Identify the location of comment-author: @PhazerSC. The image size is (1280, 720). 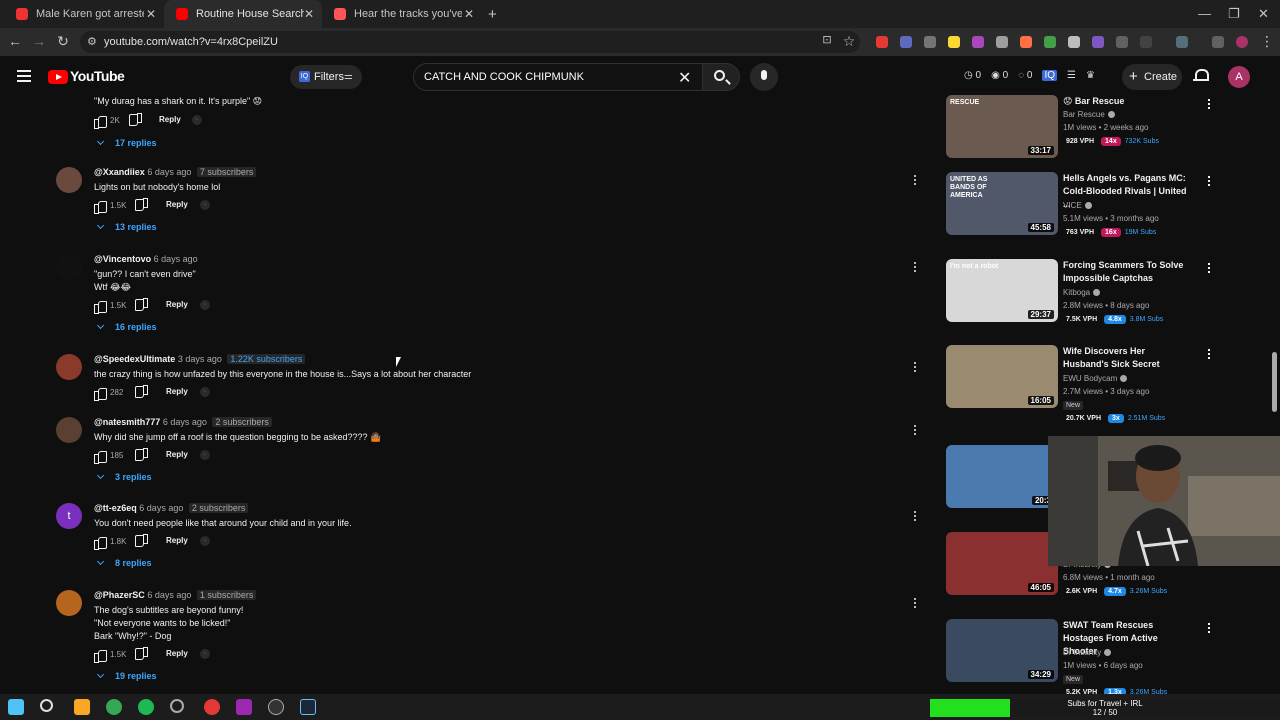
(119, 595).